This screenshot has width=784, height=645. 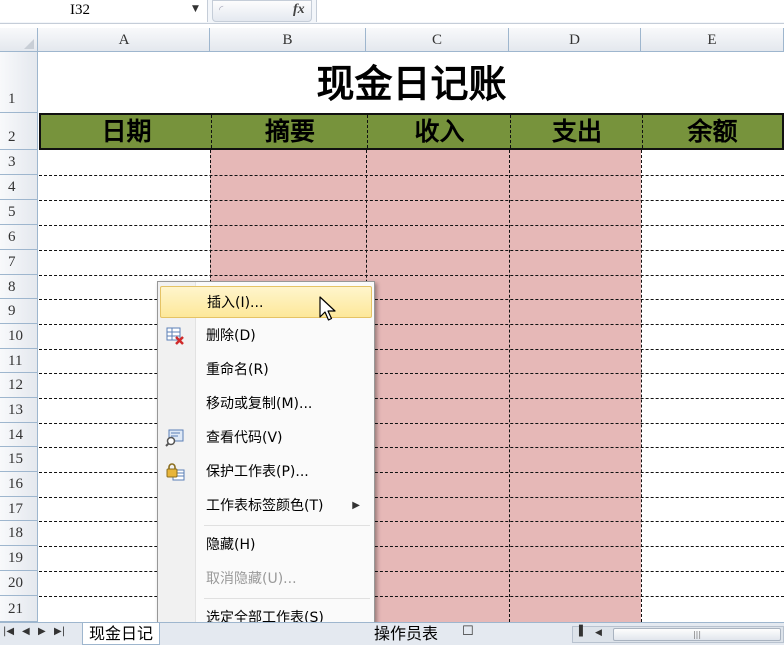 I want to click on header-cell-balance: 余额, so click(x=712, y=131).